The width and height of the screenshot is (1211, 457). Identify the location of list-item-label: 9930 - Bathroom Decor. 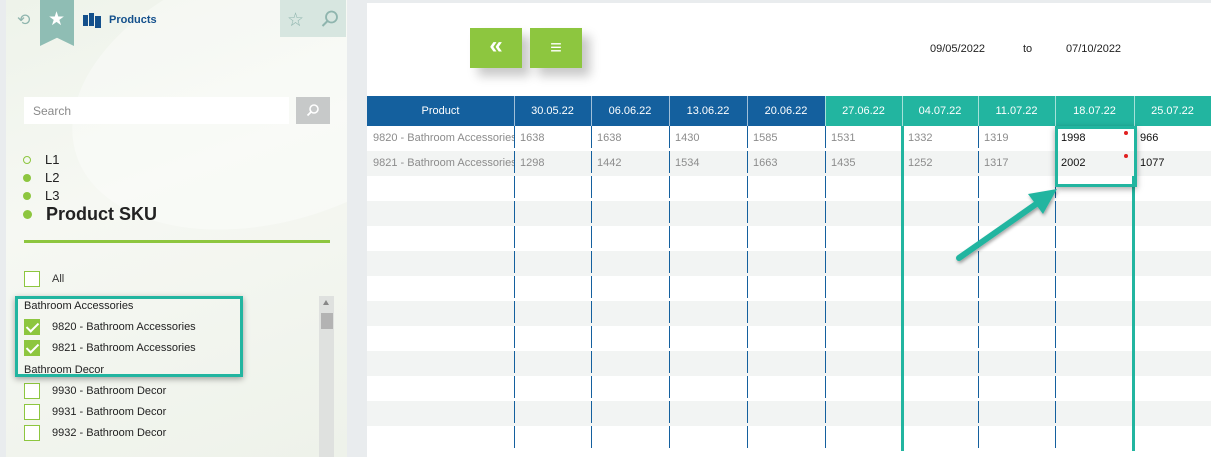
(109, 390).